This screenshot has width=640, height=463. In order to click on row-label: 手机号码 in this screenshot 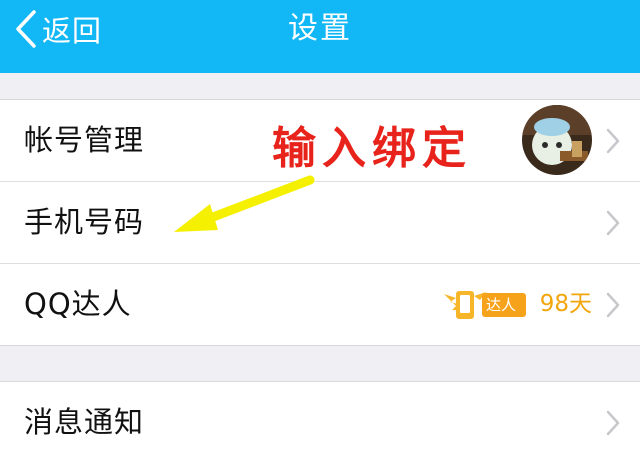, I will do `click(84, 222)`.